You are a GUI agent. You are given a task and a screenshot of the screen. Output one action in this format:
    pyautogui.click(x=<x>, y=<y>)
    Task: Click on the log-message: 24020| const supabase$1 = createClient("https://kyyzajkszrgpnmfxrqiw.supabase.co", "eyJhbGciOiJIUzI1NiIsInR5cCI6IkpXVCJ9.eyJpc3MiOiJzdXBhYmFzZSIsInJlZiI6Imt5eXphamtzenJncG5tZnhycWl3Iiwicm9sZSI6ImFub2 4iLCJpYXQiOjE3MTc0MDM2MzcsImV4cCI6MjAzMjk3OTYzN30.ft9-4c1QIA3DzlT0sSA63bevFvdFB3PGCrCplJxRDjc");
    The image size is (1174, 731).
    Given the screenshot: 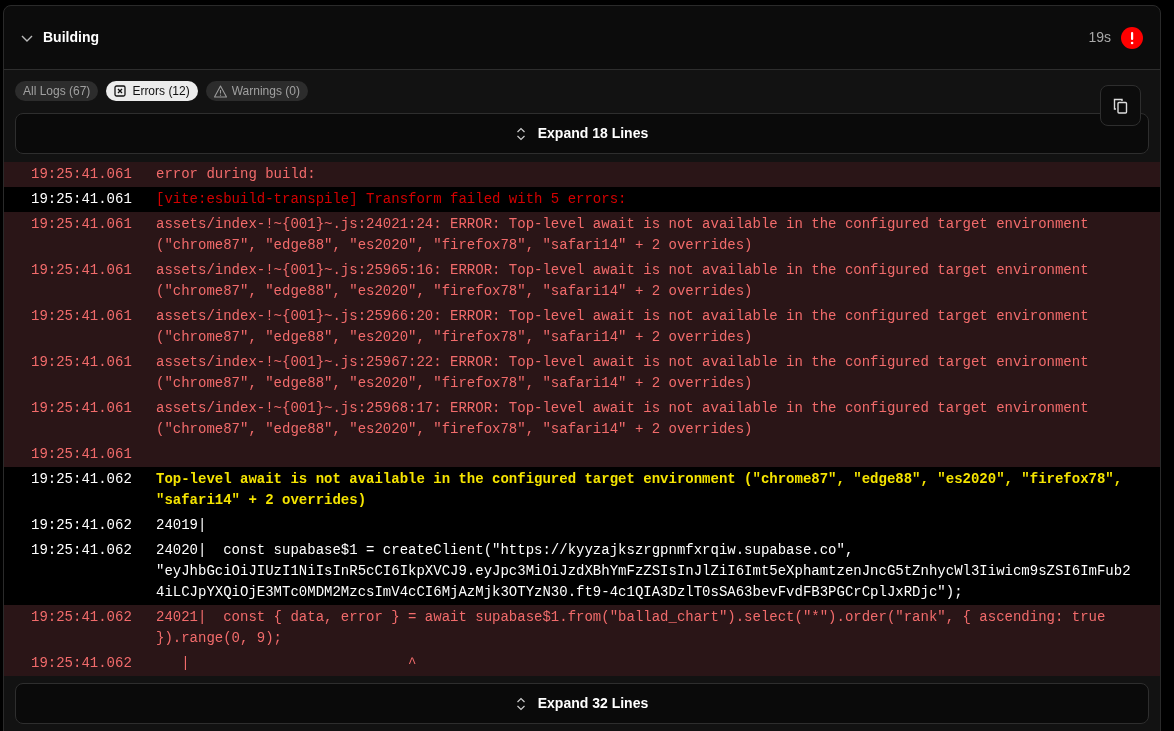 What is the action you would take?
    pyautogui.click(x=643, y=571)
    